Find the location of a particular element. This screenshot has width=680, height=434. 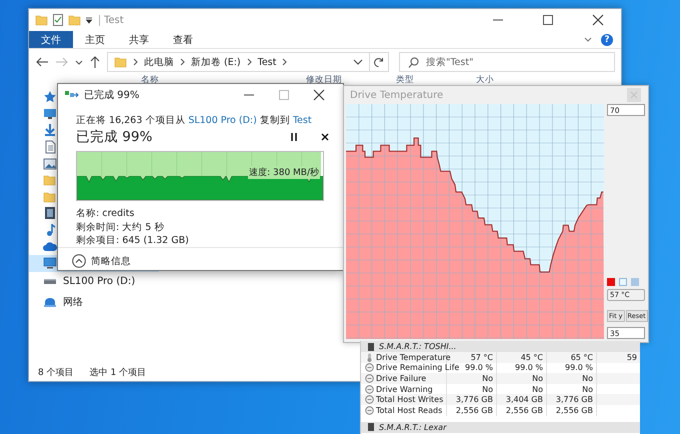

table-cell: 59 is located at coordinates (631, 357).